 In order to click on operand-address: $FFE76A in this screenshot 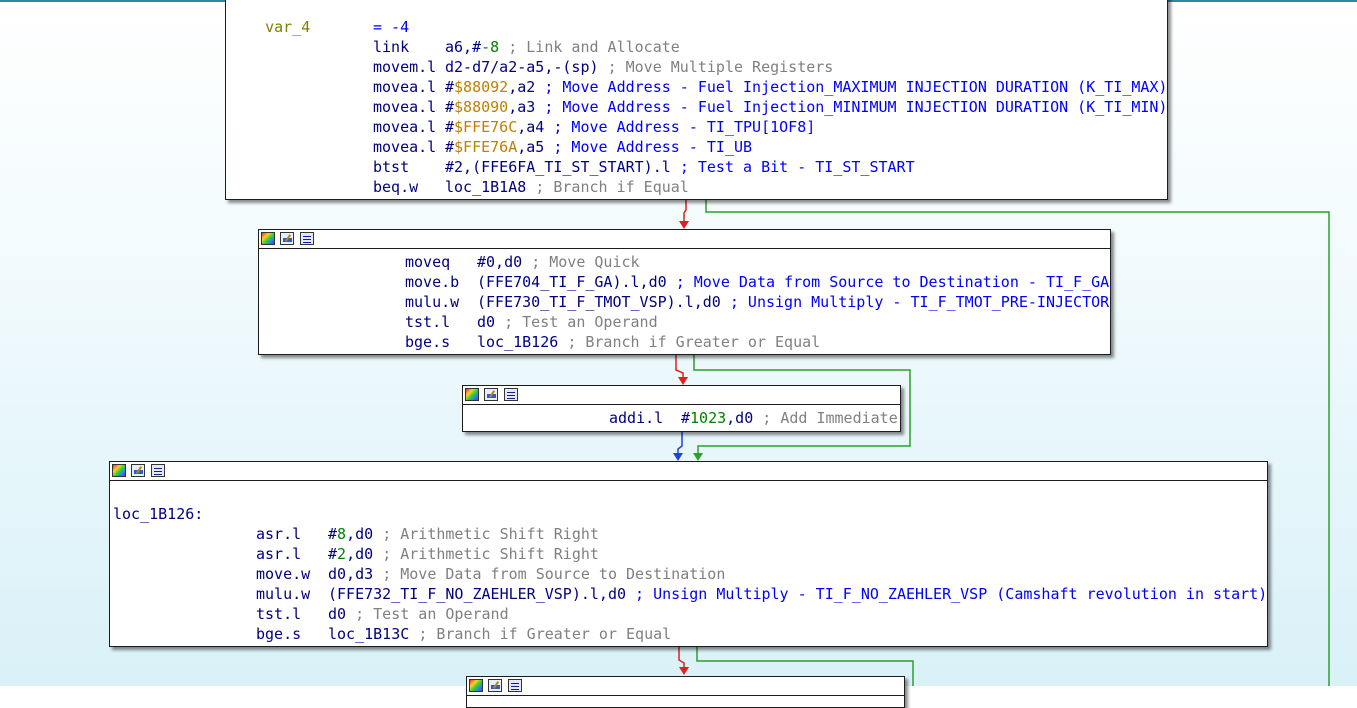, I will do `click(485, 147)`.